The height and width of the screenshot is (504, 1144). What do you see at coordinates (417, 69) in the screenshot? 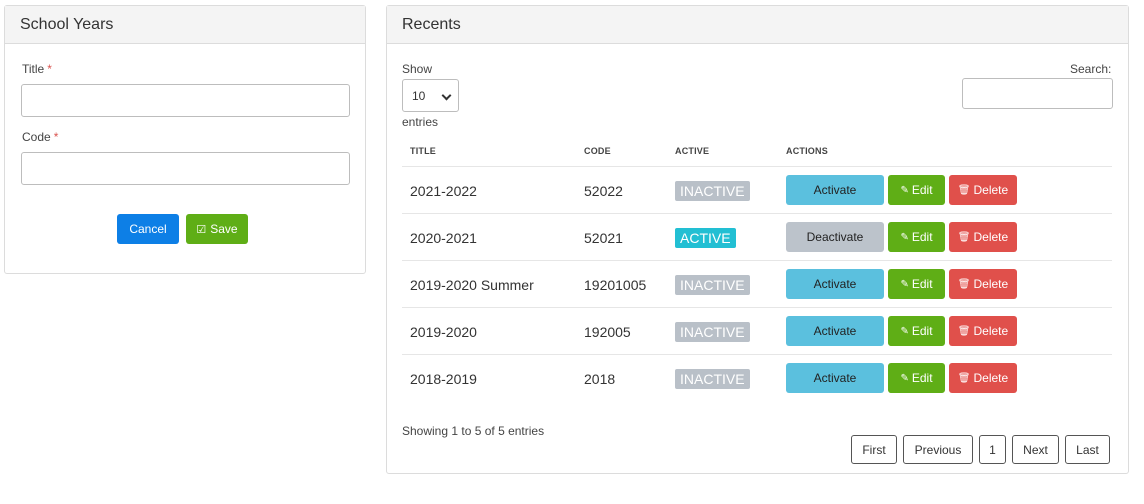
I see `show-label: Show` at bounding box center [417, 69].